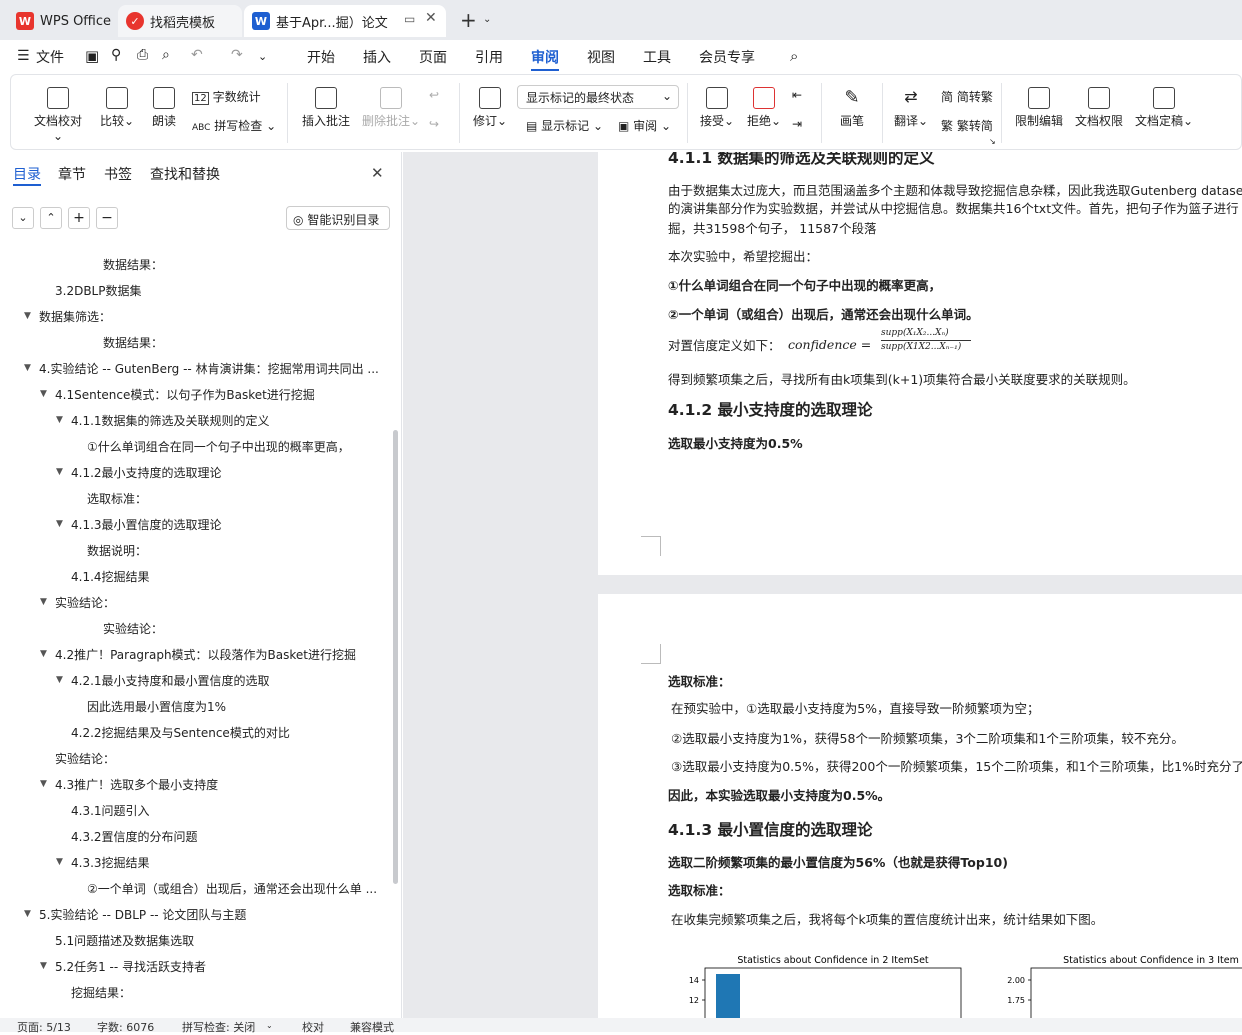  Describe the element at coordinates (409, 19) in the screenshot. I see `pin-icon: ▭` at that location.